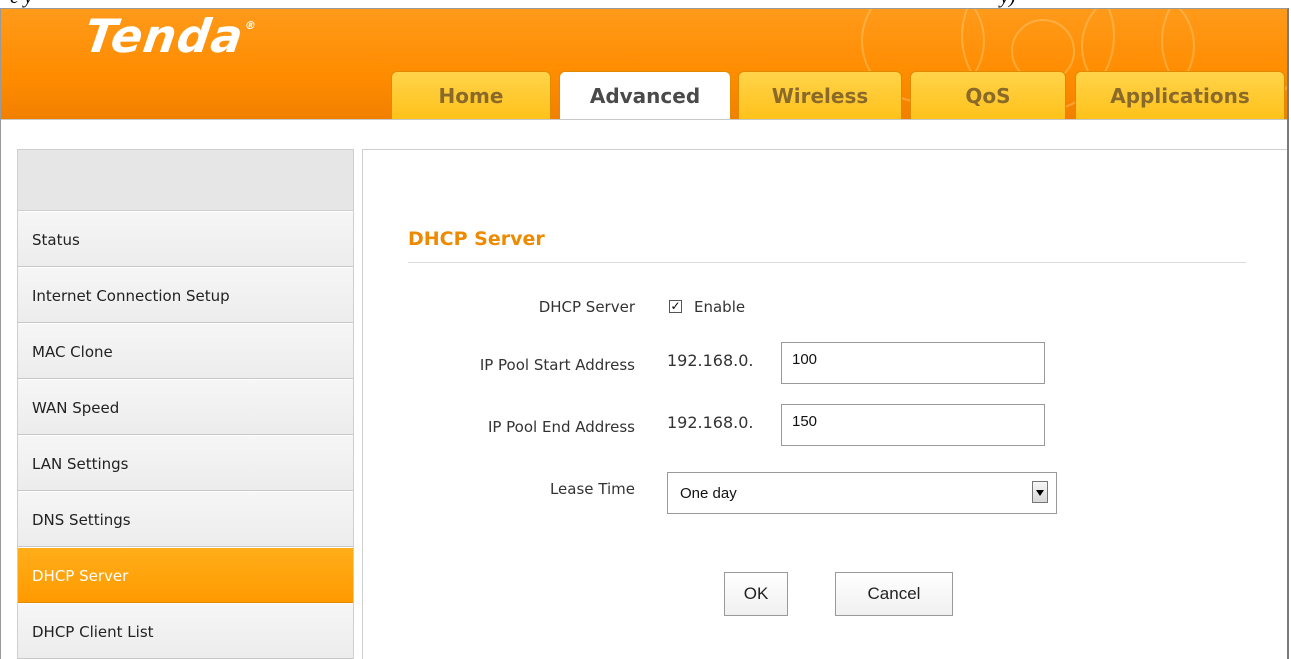 The width and height of the screenshot is (1291, 659). I want to click on sidebar-item-dhcp-server: DHCP Server, so click(185, 575).